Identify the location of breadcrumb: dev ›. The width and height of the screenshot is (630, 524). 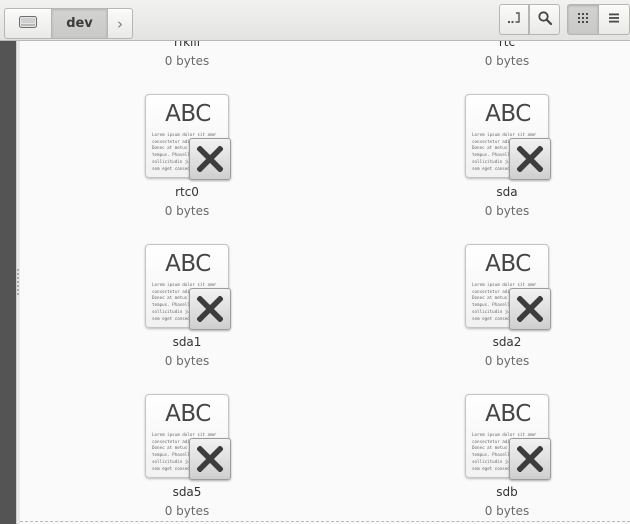
(68, 21).